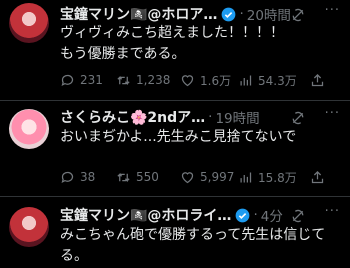  I want to click on reply-button: 38, so click(88, 177).